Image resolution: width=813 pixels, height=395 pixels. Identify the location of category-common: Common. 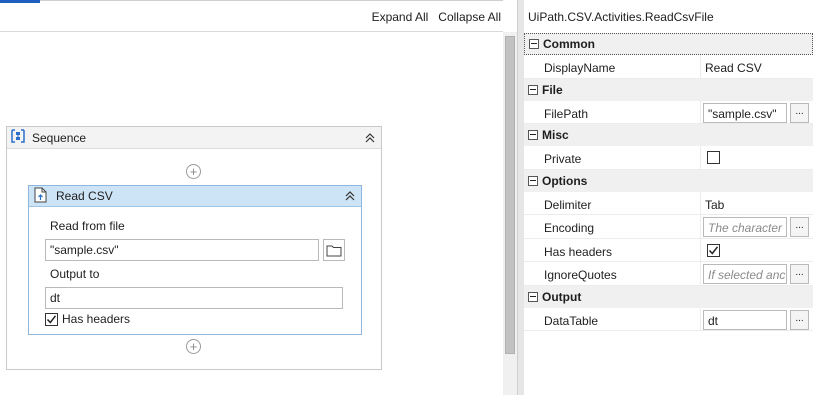
(668, 44).